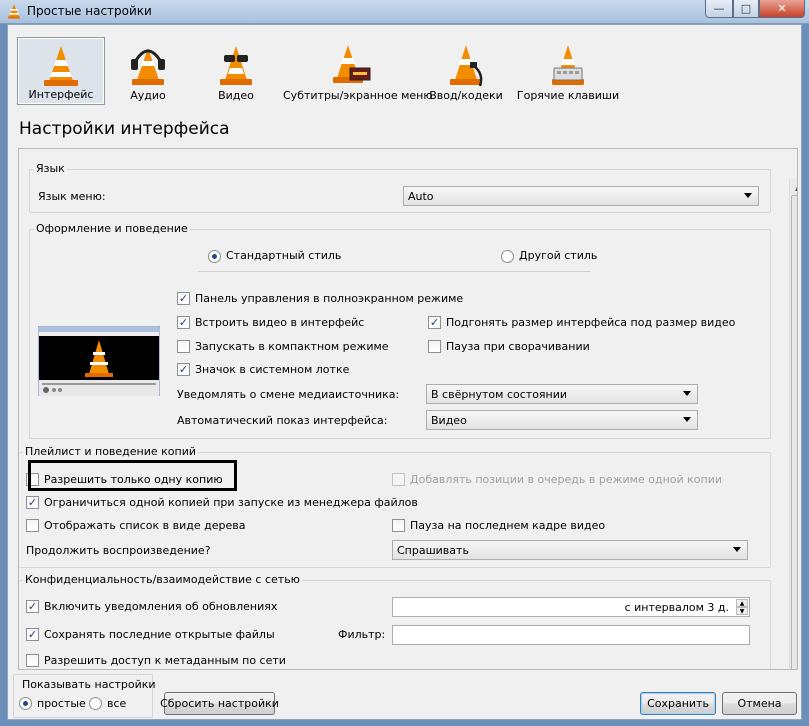 This screenshot has height=726, width=809. I want to click on embed-video-checkbox: ✓, so click(183, 322).